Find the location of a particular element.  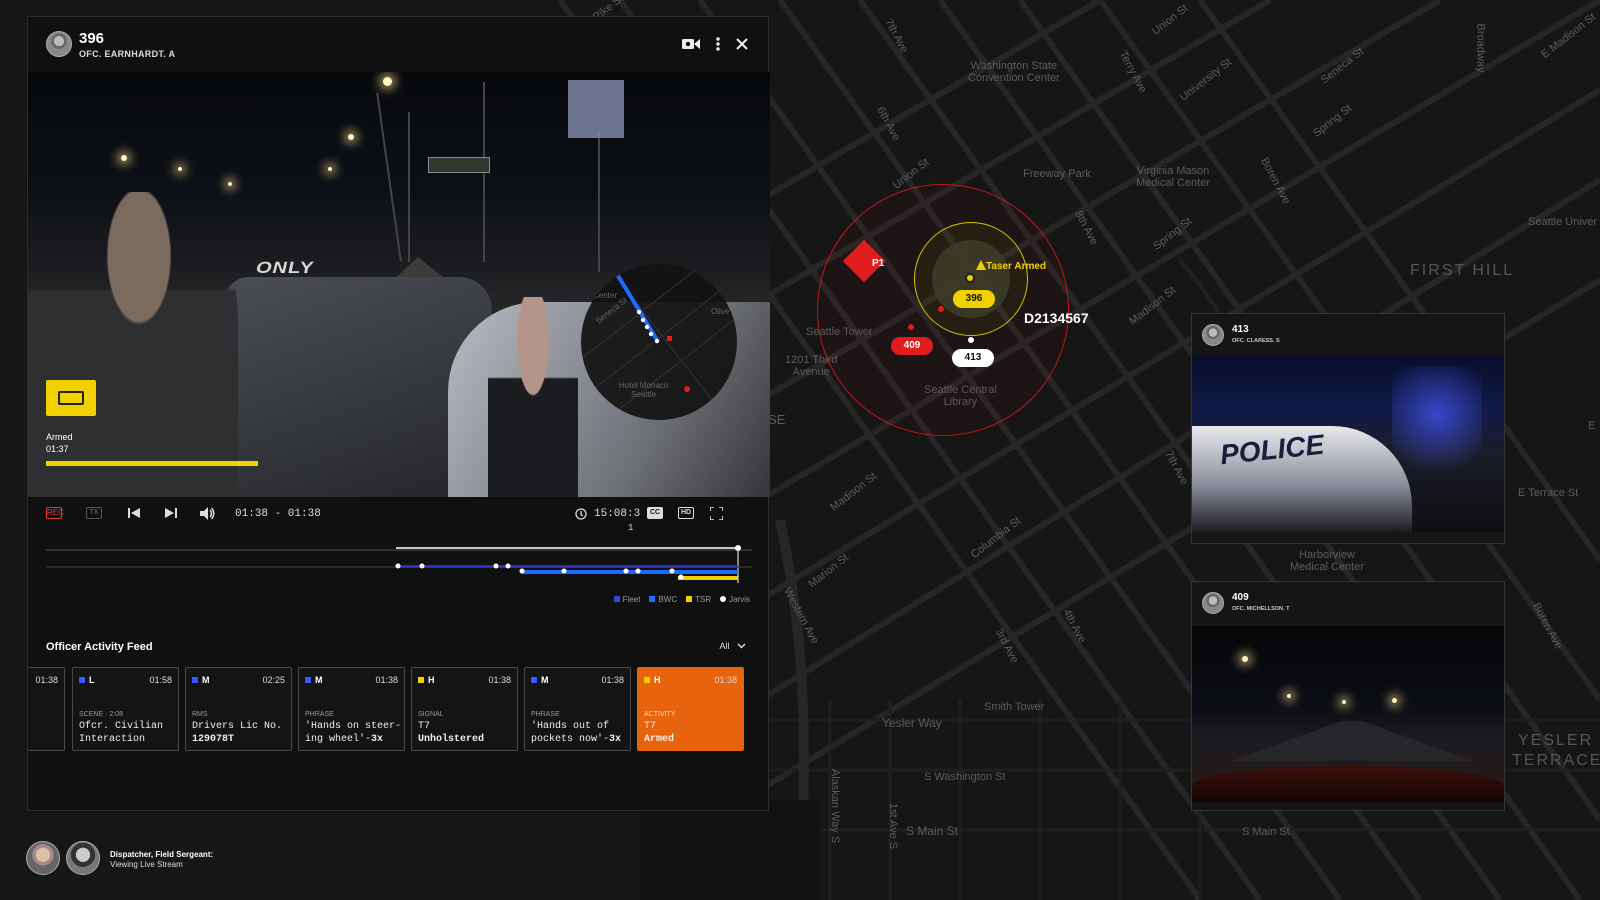

priority-label: P1 is located at coordinates (878, 263).